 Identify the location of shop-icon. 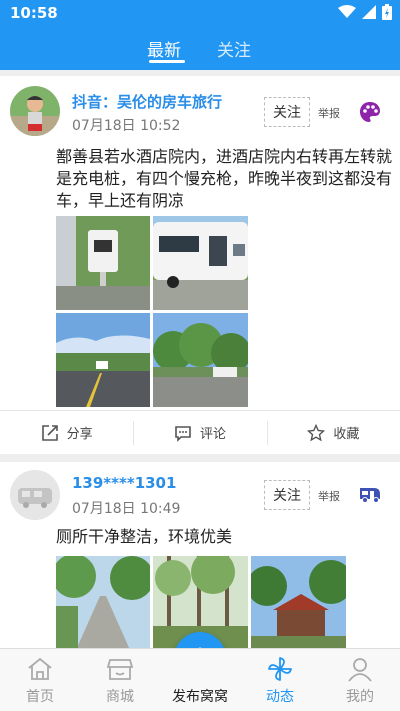
(120, 669).